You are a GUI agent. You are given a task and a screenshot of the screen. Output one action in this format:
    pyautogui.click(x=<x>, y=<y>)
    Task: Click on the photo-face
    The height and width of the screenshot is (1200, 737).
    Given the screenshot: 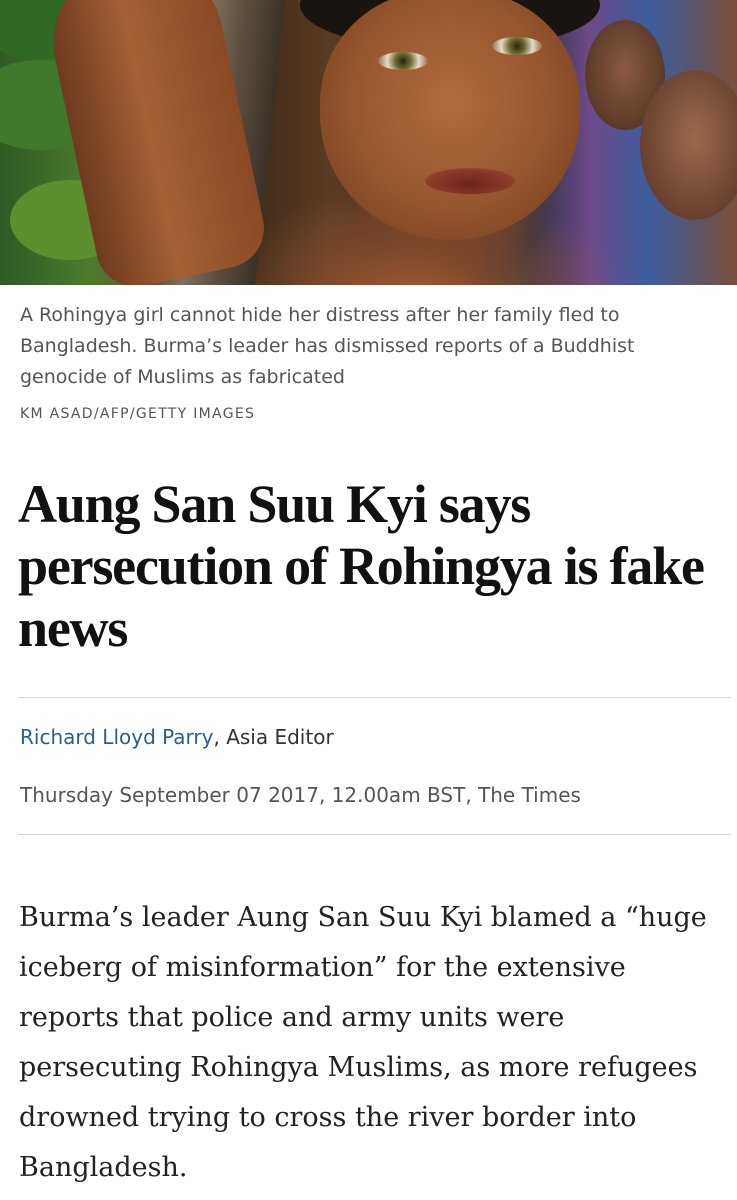 What is the action you would take?
    pyautogui.click(x=450, y=120)
    